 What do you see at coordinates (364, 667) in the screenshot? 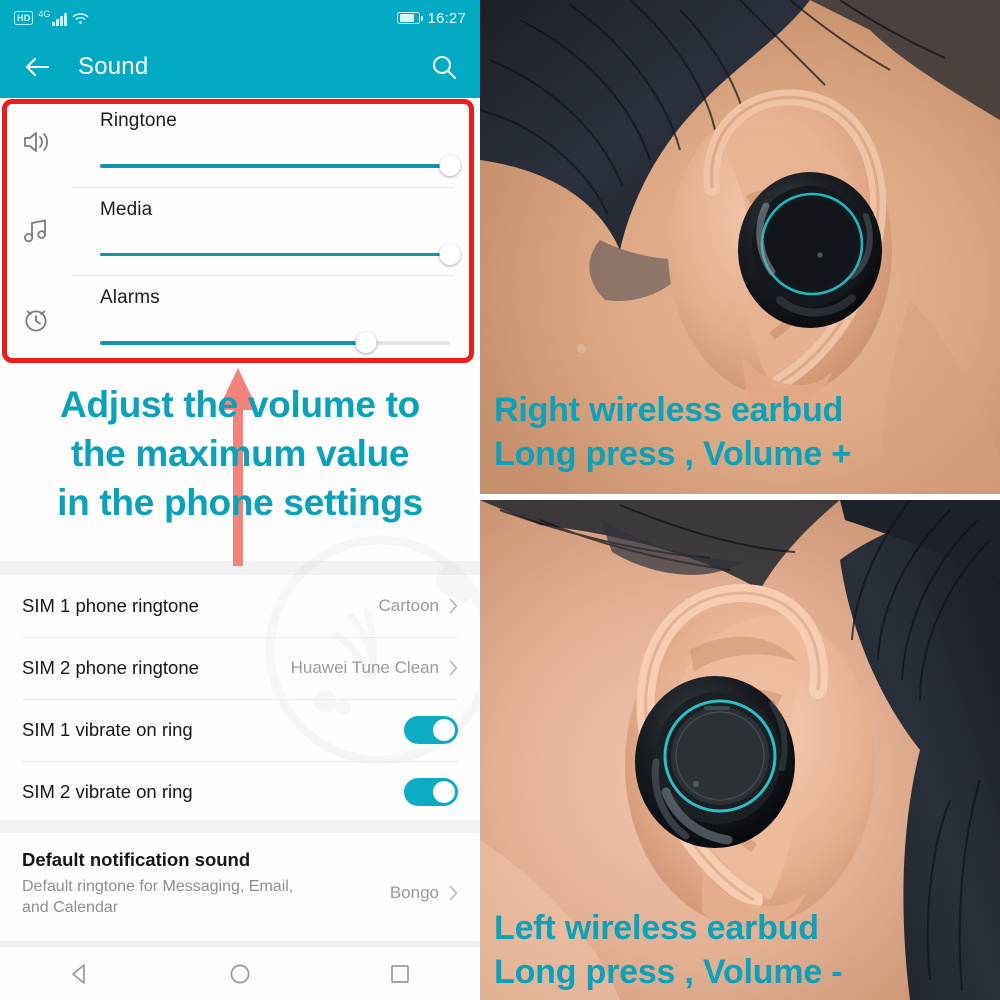
I see `list-item-value: Huawei Tune Clean` at bounding box center [364, 667].